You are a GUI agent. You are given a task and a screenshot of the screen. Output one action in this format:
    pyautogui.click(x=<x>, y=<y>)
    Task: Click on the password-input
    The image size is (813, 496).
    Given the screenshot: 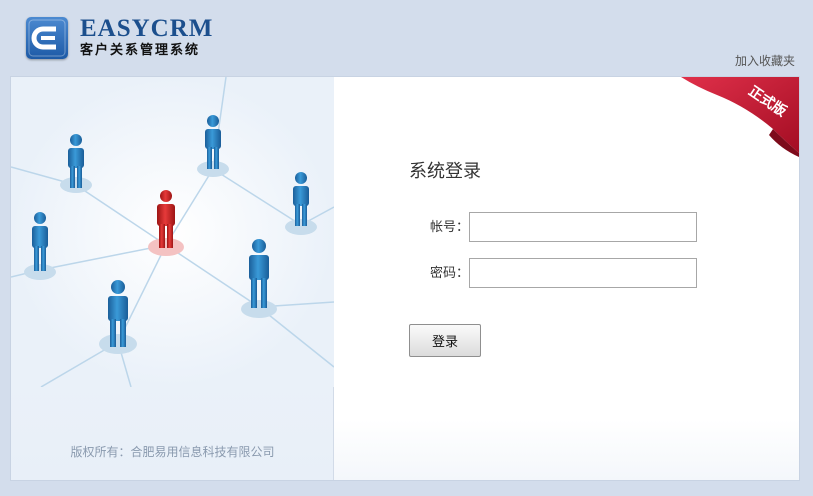 What is the action you would take?
    pyautogui.click(x=583, y=273)
    